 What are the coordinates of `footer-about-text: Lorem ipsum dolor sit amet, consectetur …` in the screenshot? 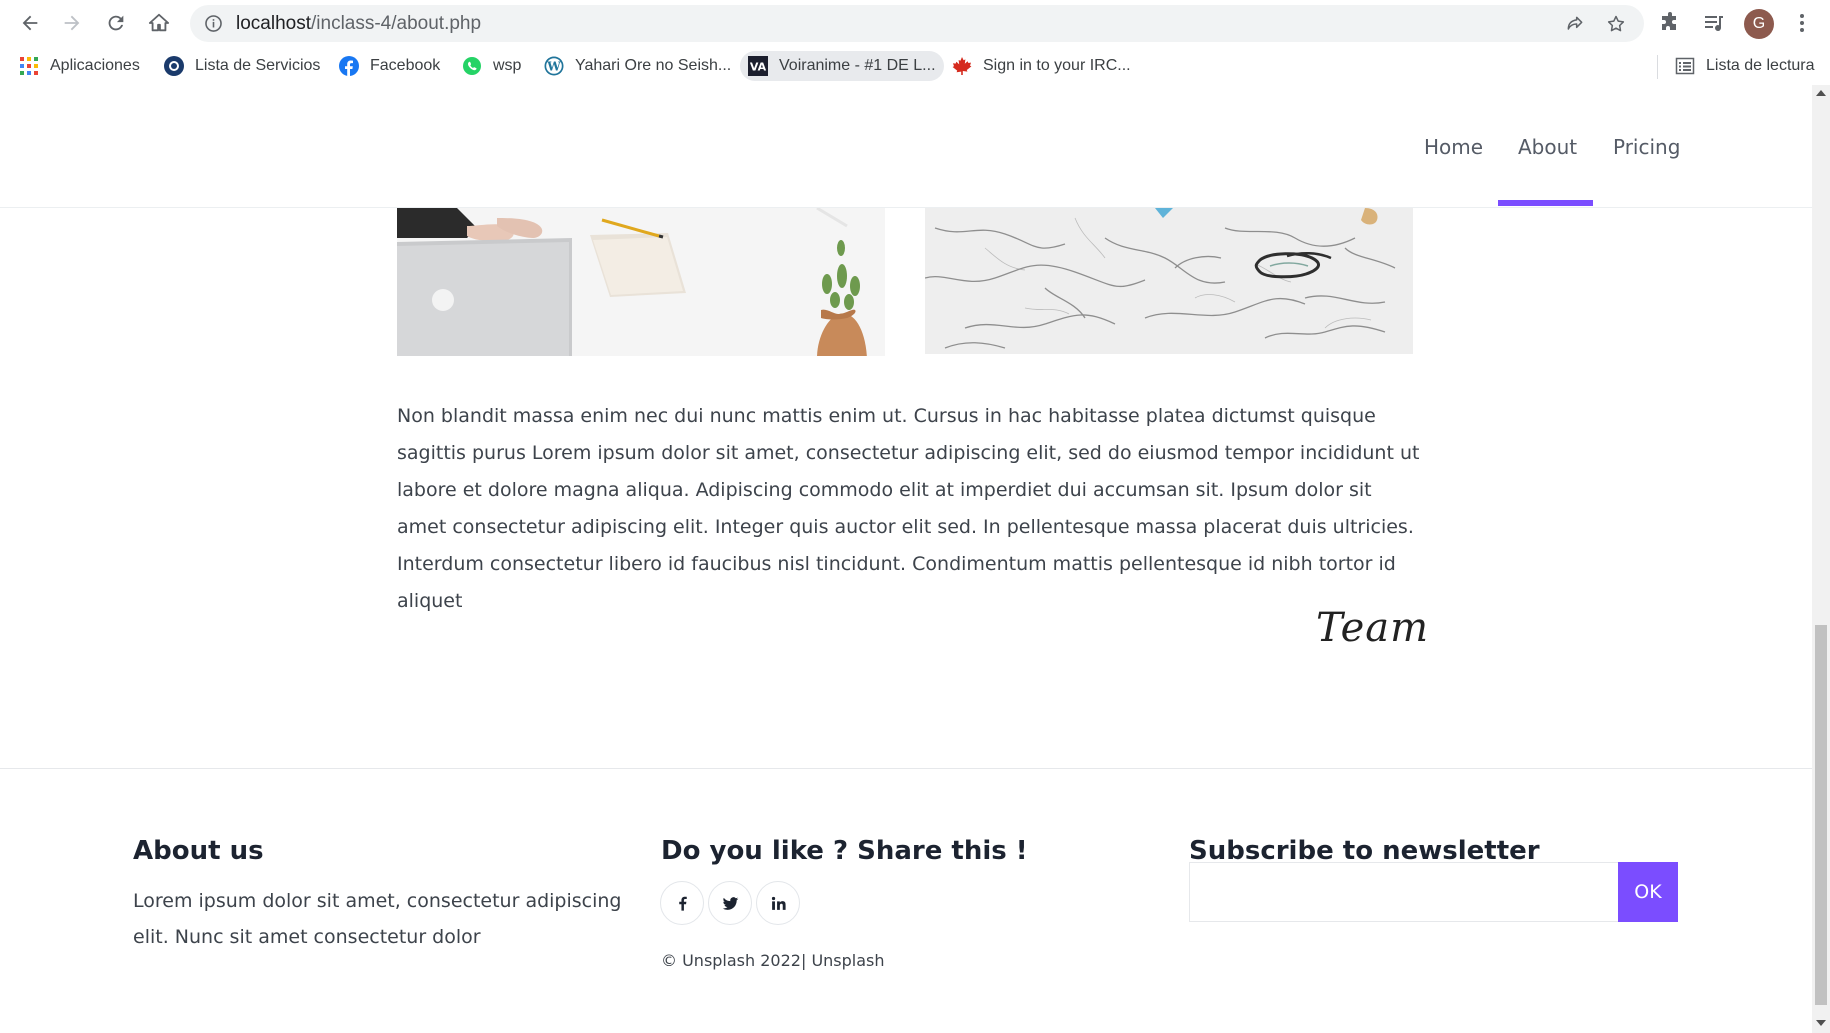 It's located at (377, 919).